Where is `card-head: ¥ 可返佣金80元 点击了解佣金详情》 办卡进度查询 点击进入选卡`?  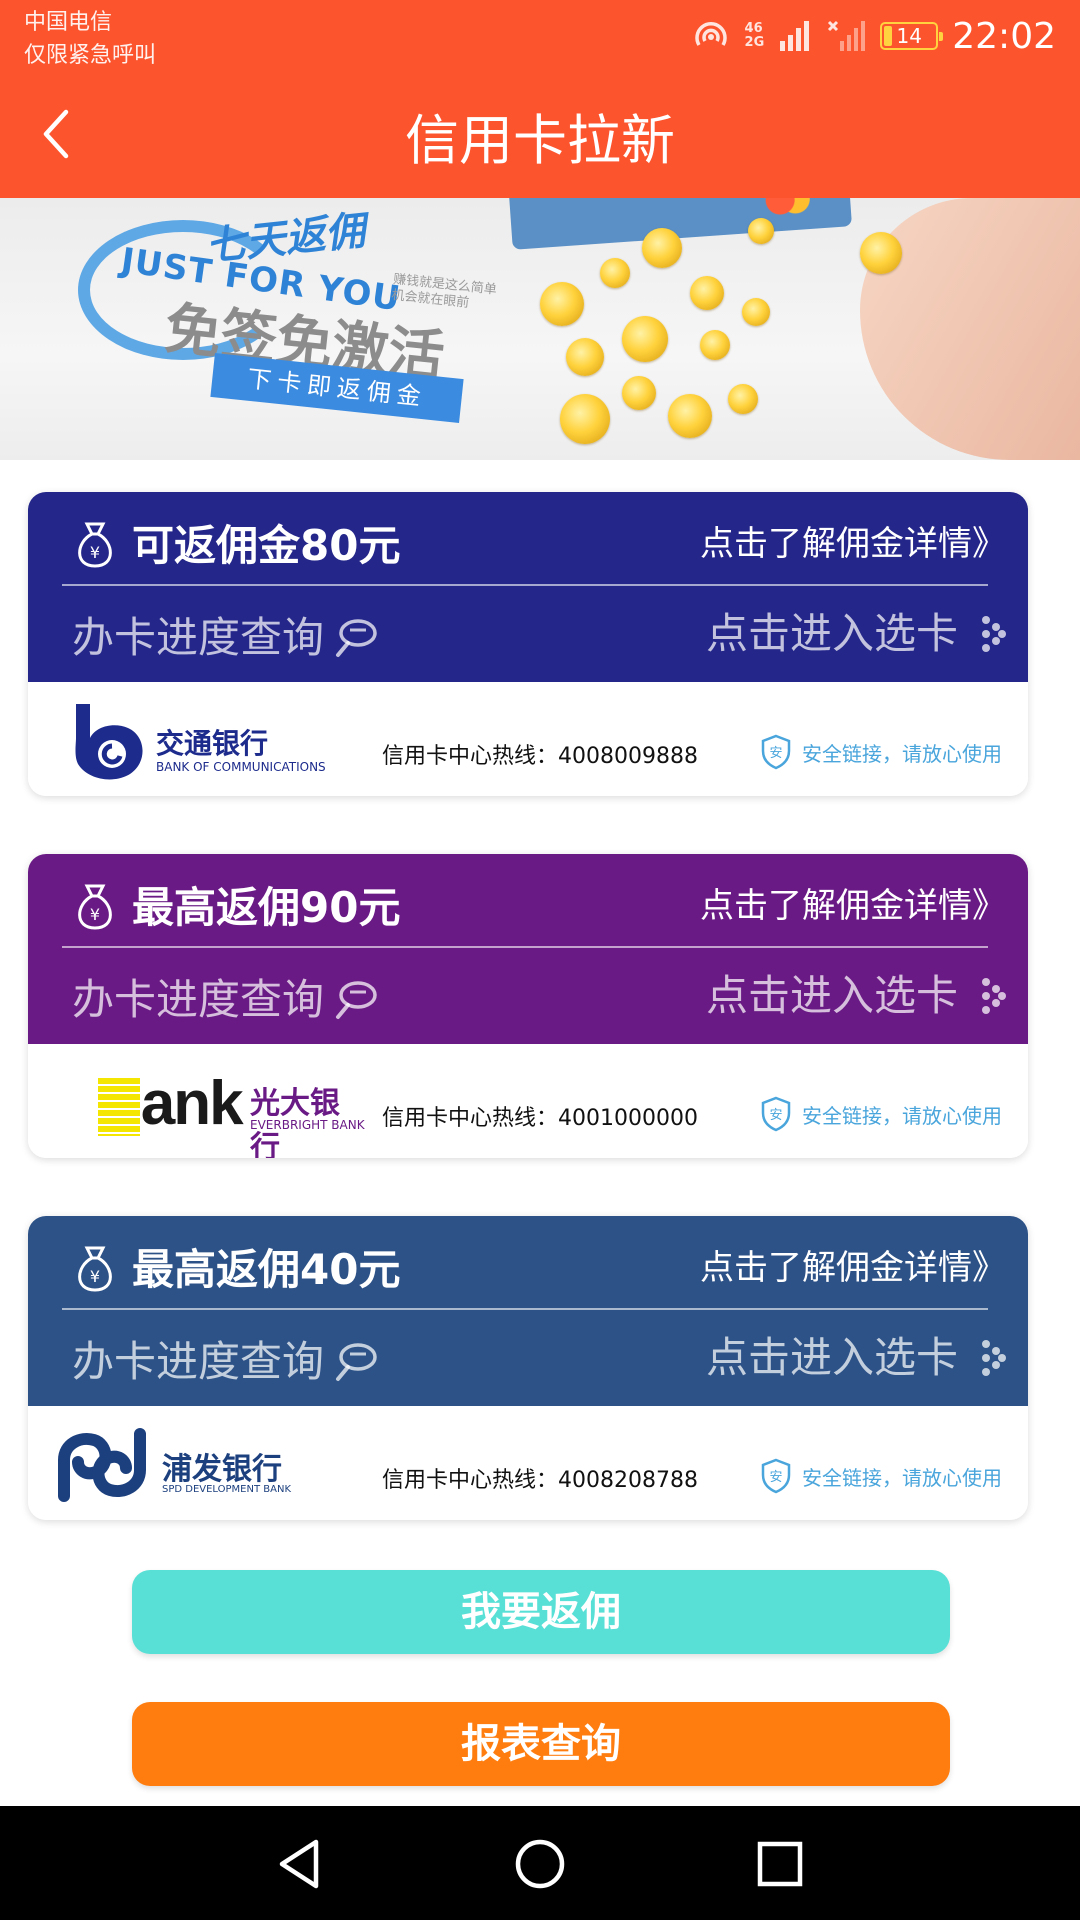 card-head: ¥ 可返佣金80元 点击了解佣金详情》 办卡进度查询 点击进入选卡 is located at coordinates (528, 587).